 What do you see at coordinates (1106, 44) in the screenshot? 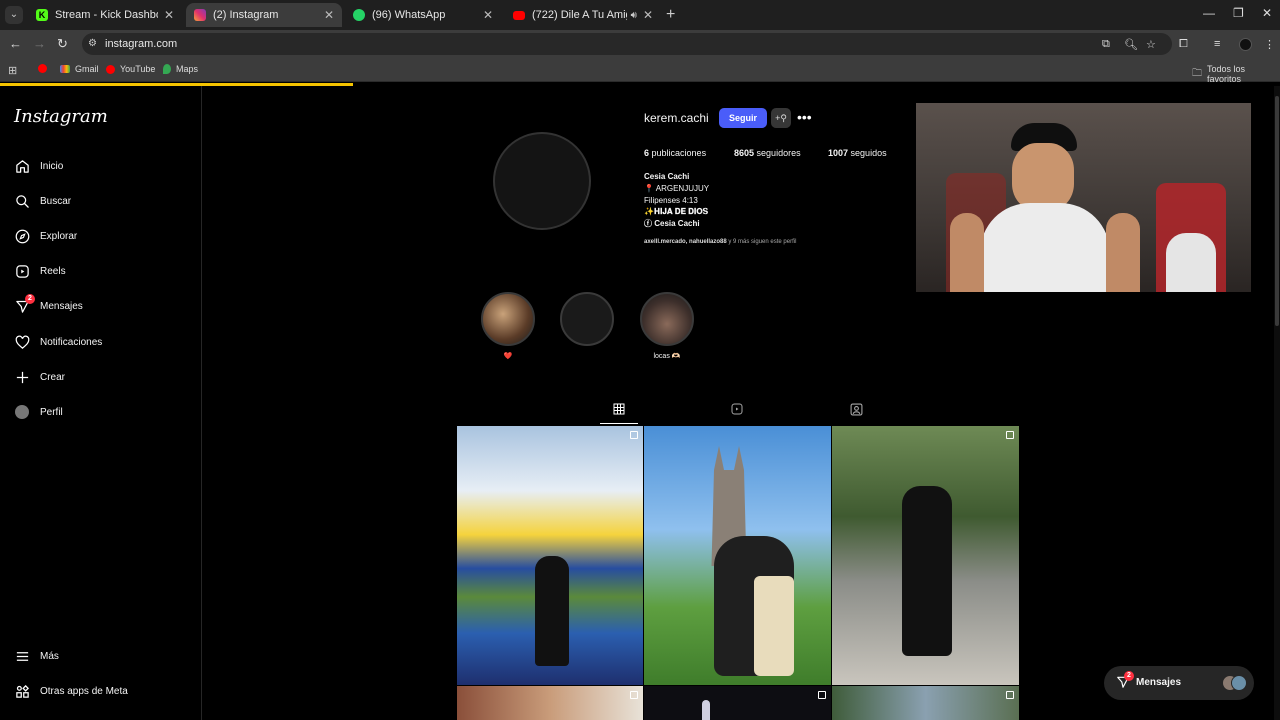
I see `install-app-icon: ⧉` at bounding box center [1106, 44].